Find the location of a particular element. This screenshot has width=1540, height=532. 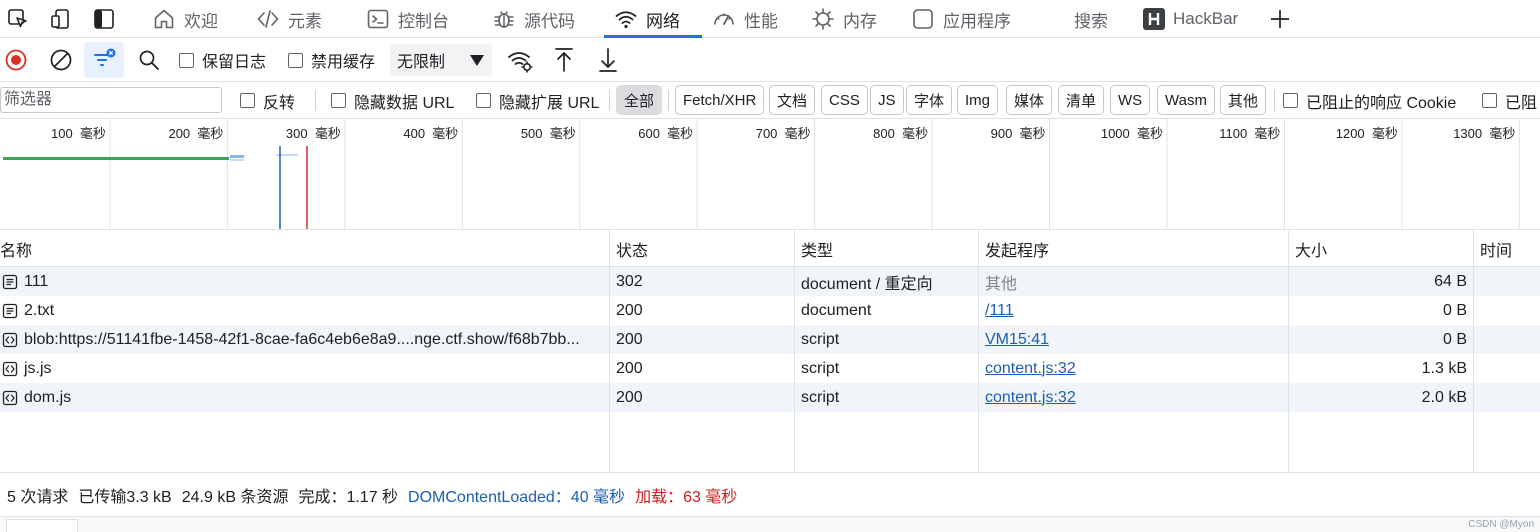

search-icon is located at coordinates (149, 60).